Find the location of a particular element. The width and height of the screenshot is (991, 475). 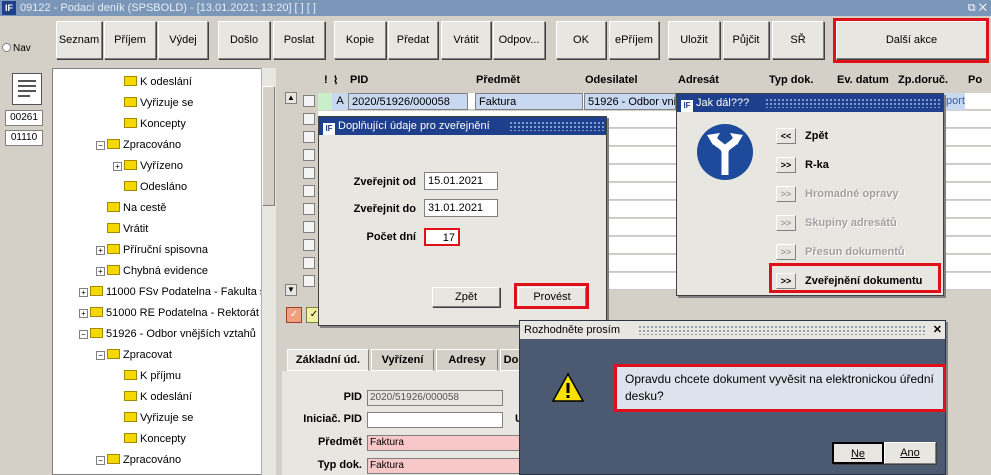

tree-item: K příjmu is located at coordinates (152, 376).